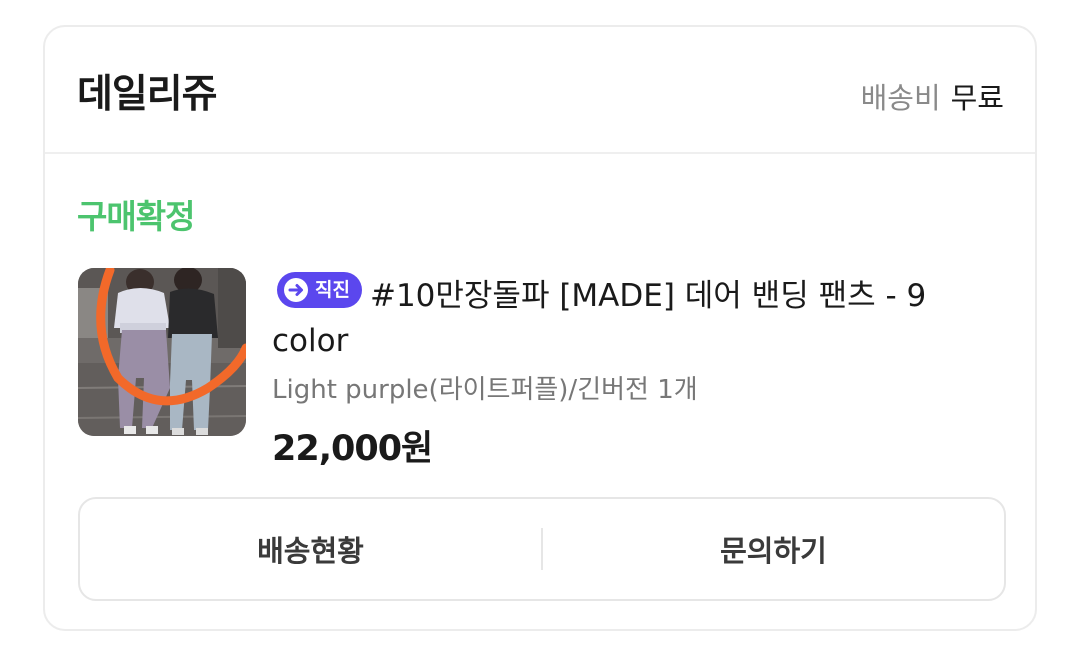 The image size is (1080, 653). I want to click on shipping-fee-value: 무료, so click(977, 98).